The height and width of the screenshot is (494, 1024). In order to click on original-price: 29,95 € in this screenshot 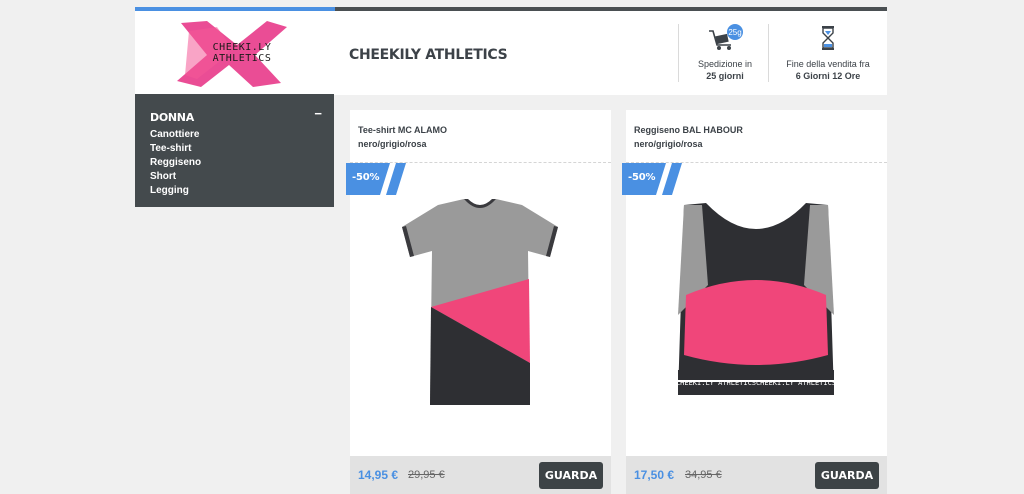, I will do `click(426, 475)`.